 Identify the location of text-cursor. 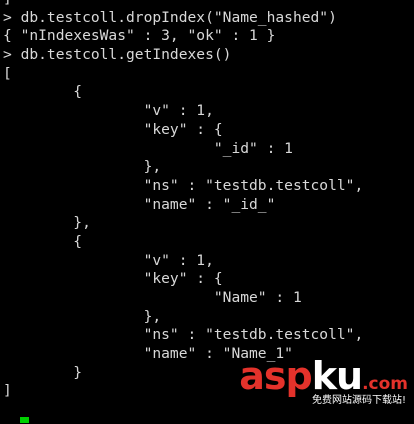
(24, 419).